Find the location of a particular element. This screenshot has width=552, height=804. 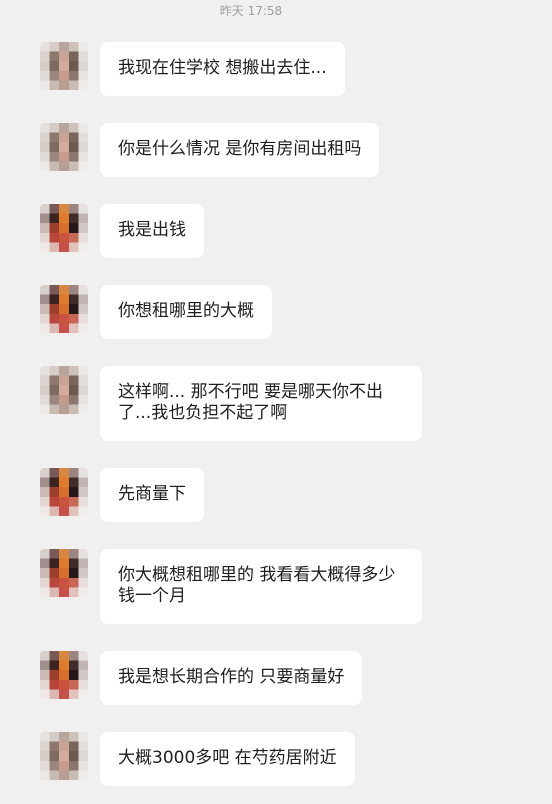

message-timestamp: 昨天 17:58 is located at coordinates (251, 11).